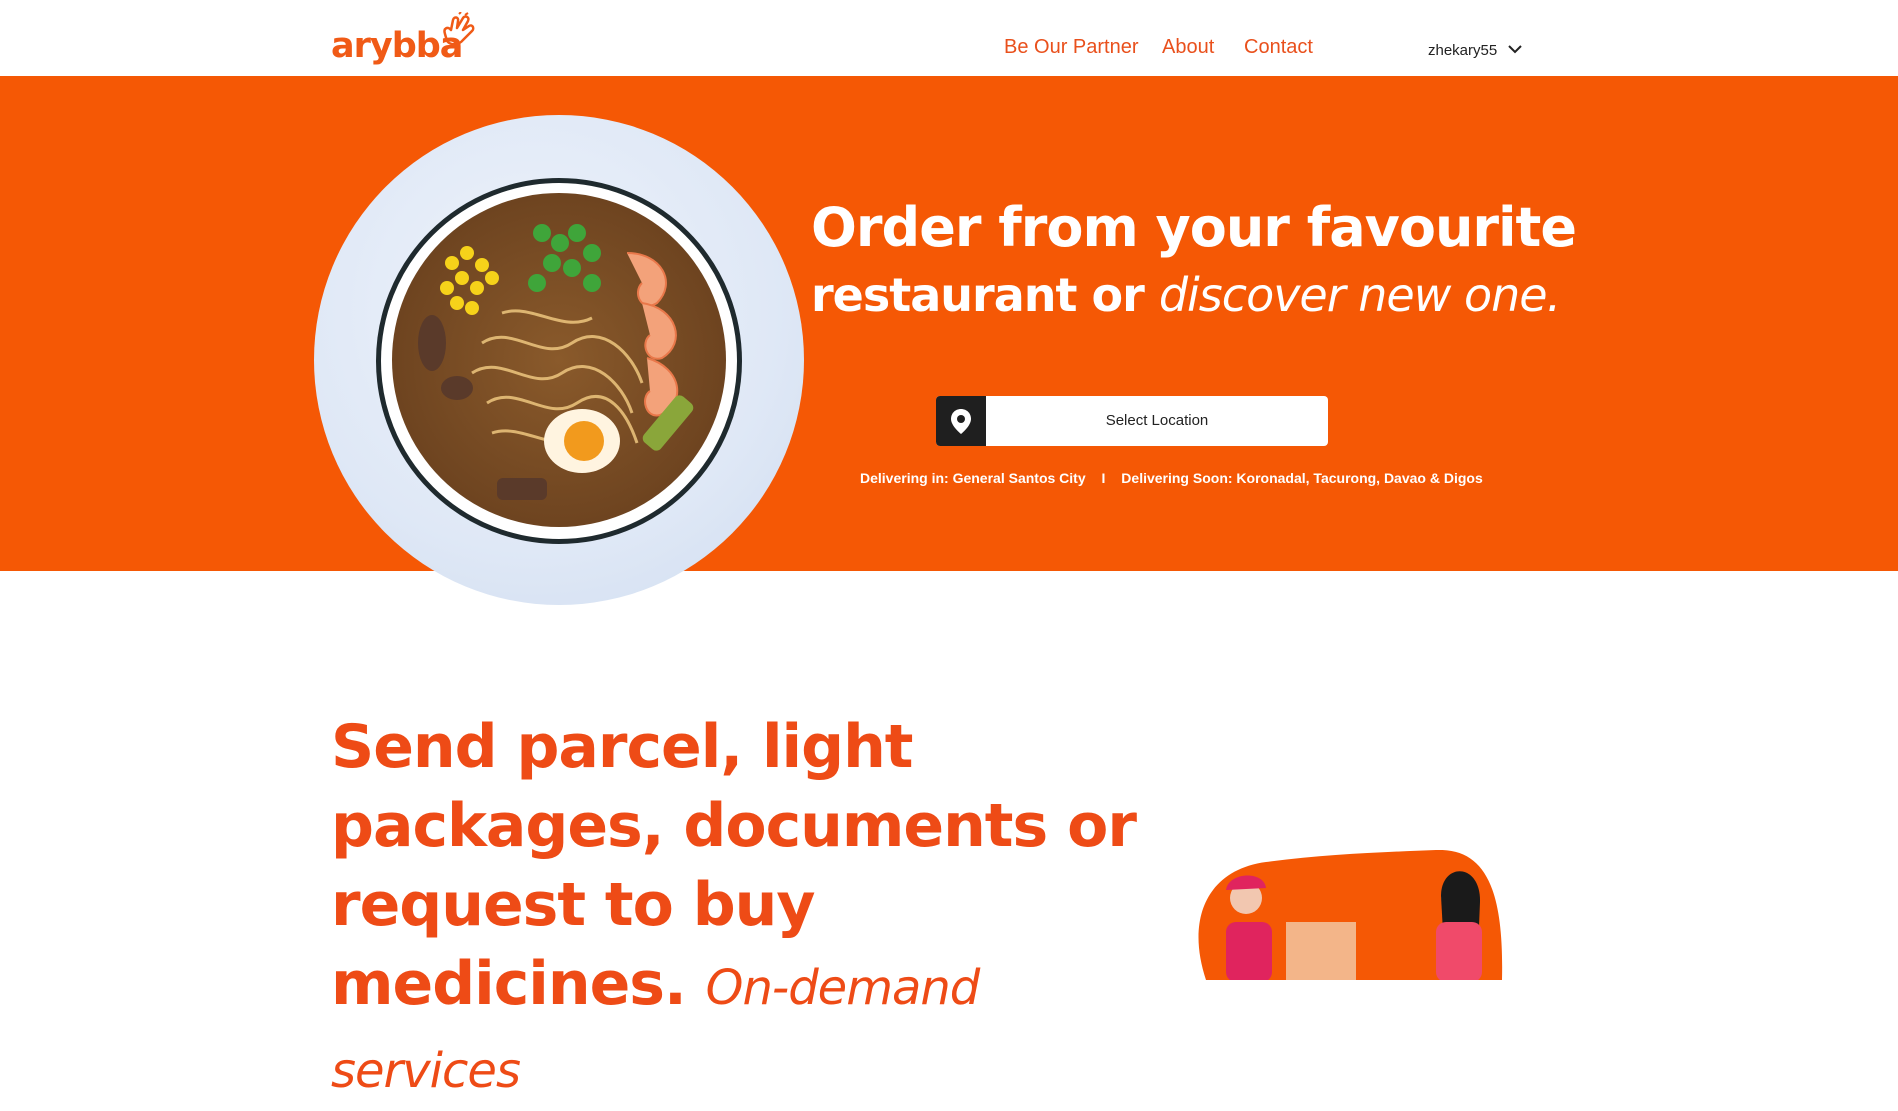 The image size is (1898, 1111). I want to click on hero-subtitle-bold: restaurant or, so click(978, 295).